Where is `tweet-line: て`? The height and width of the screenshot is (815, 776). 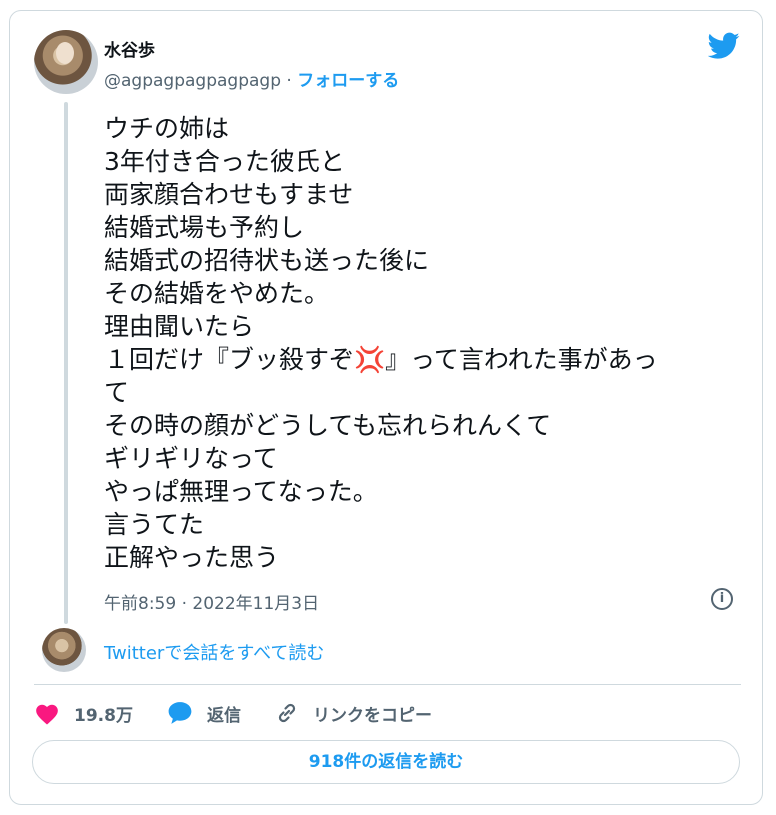 tweet-line: て is located at coordinates (117, 392).